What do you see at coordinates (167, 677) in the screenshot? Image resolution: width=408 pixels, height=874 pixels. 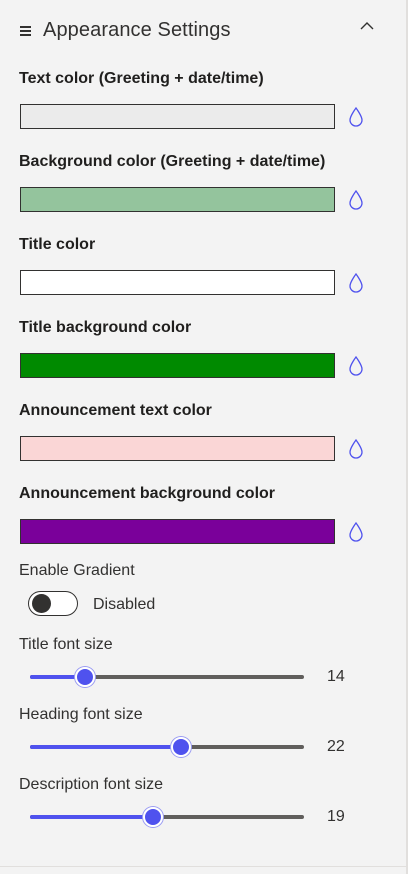 I see `title-font-size-slider` at bounding box center [167, 677].